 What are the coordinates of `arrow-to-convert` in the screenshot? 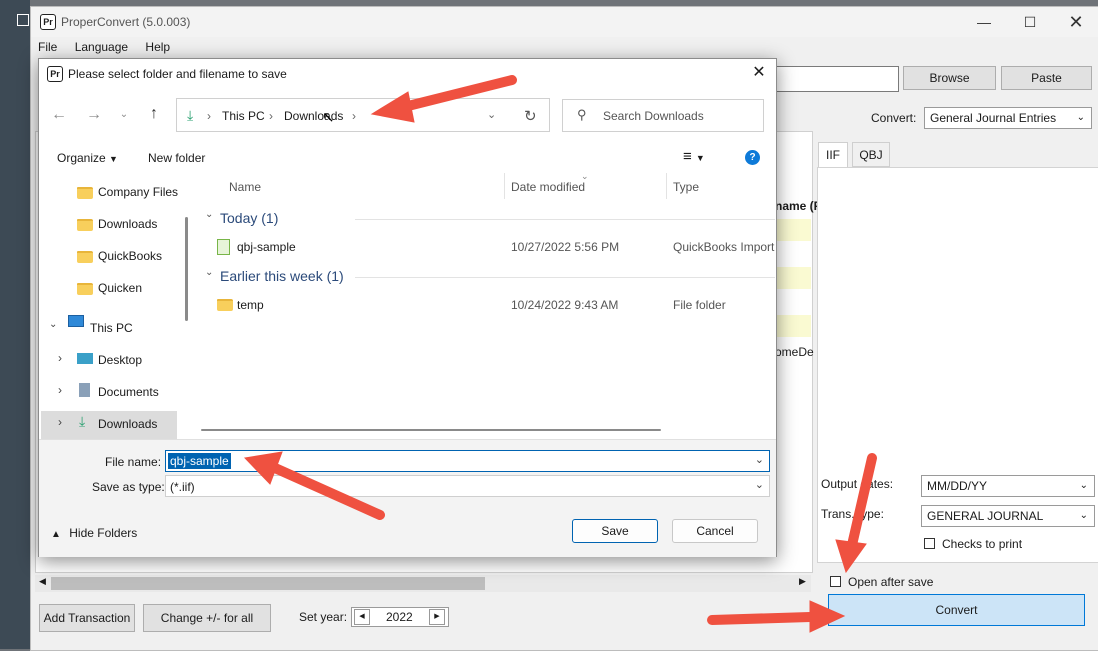 It's located at (761, 618).